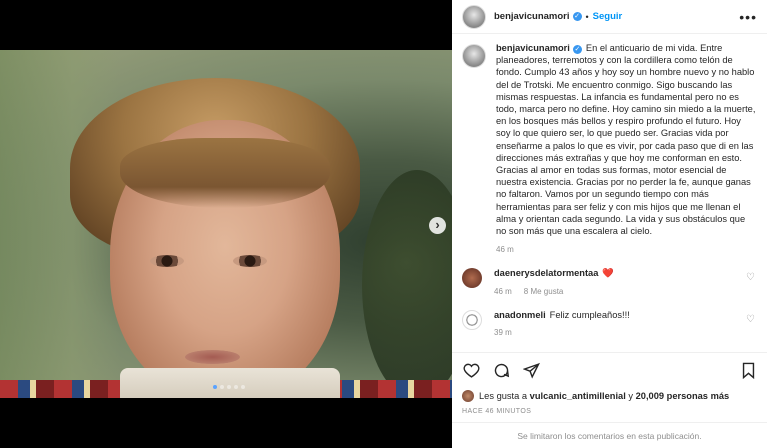 The height and width of the screenshot is (448, 767). What do you see at coordinates (608, 273) in the screenshot?
I see `comment-body: ❤️` at bounding box center [608, 273].